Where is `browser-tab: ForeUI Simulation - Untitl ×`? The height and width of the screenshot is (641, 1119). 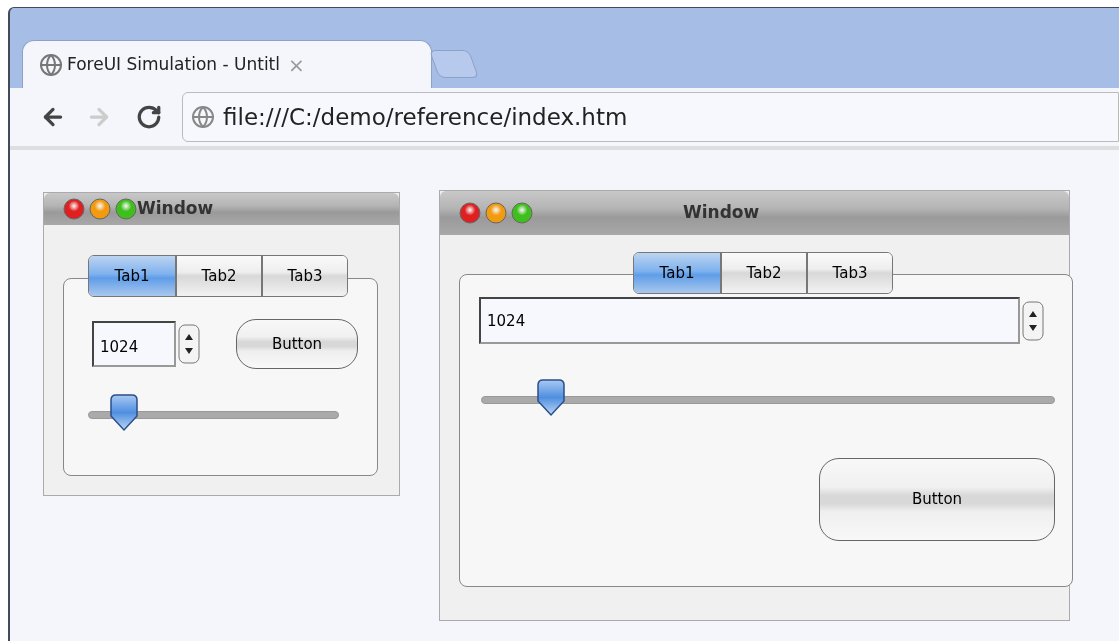
browser-tab: ForeUI Simulation - Untitl × is located at coordinates (227, 64).